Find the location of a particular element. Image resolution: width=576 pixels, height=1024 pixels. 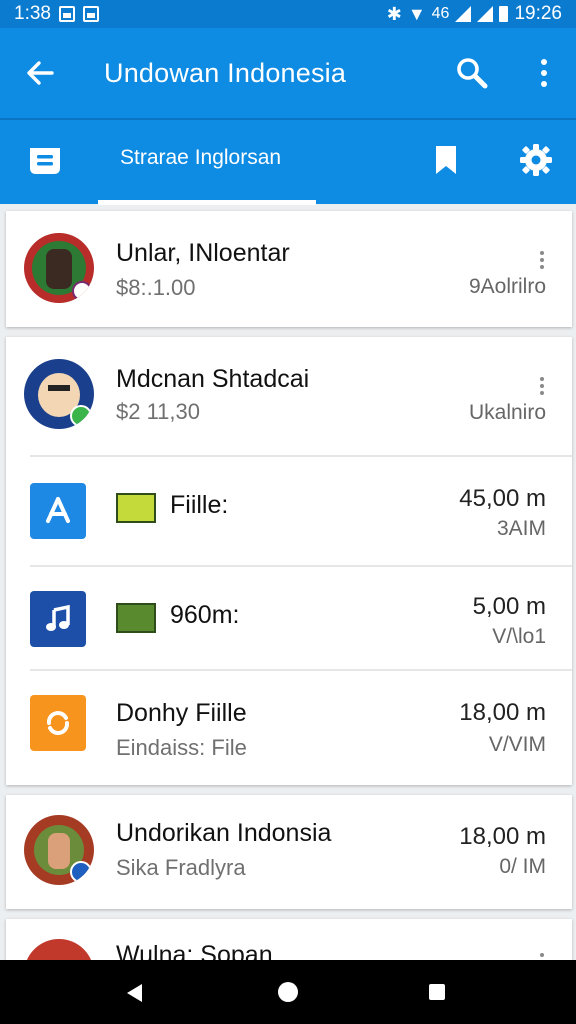

tab-active: Strarae Inglorsan is located at coordinates (200, 158).